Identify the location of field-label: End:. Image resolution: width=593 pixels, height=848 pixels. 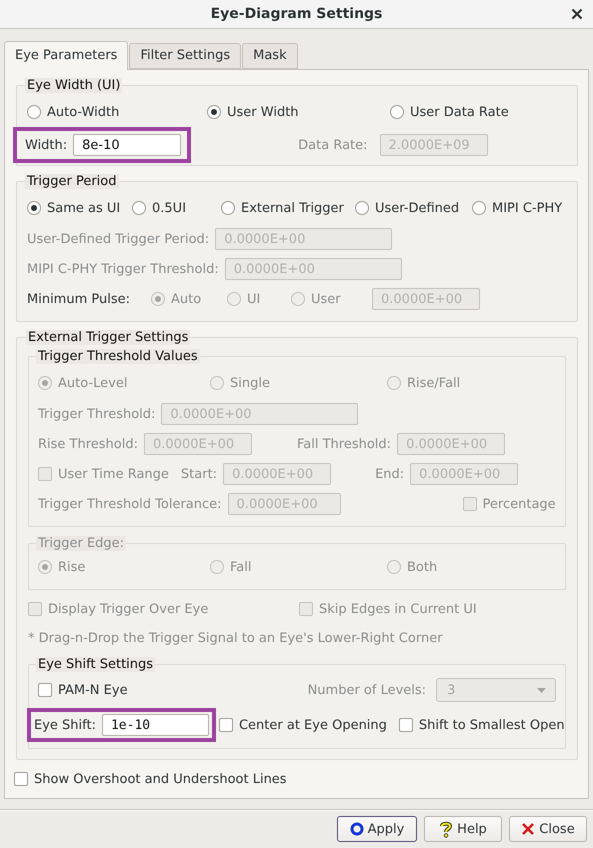
(389, 474).